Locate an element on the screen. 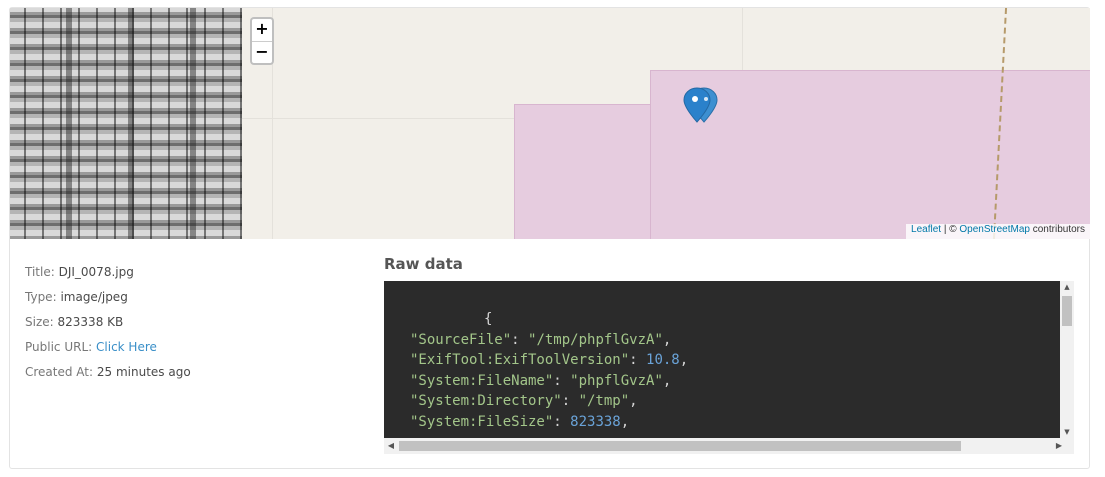  scroll-up-icon: ▲ is located at coordinates (1067, 287).